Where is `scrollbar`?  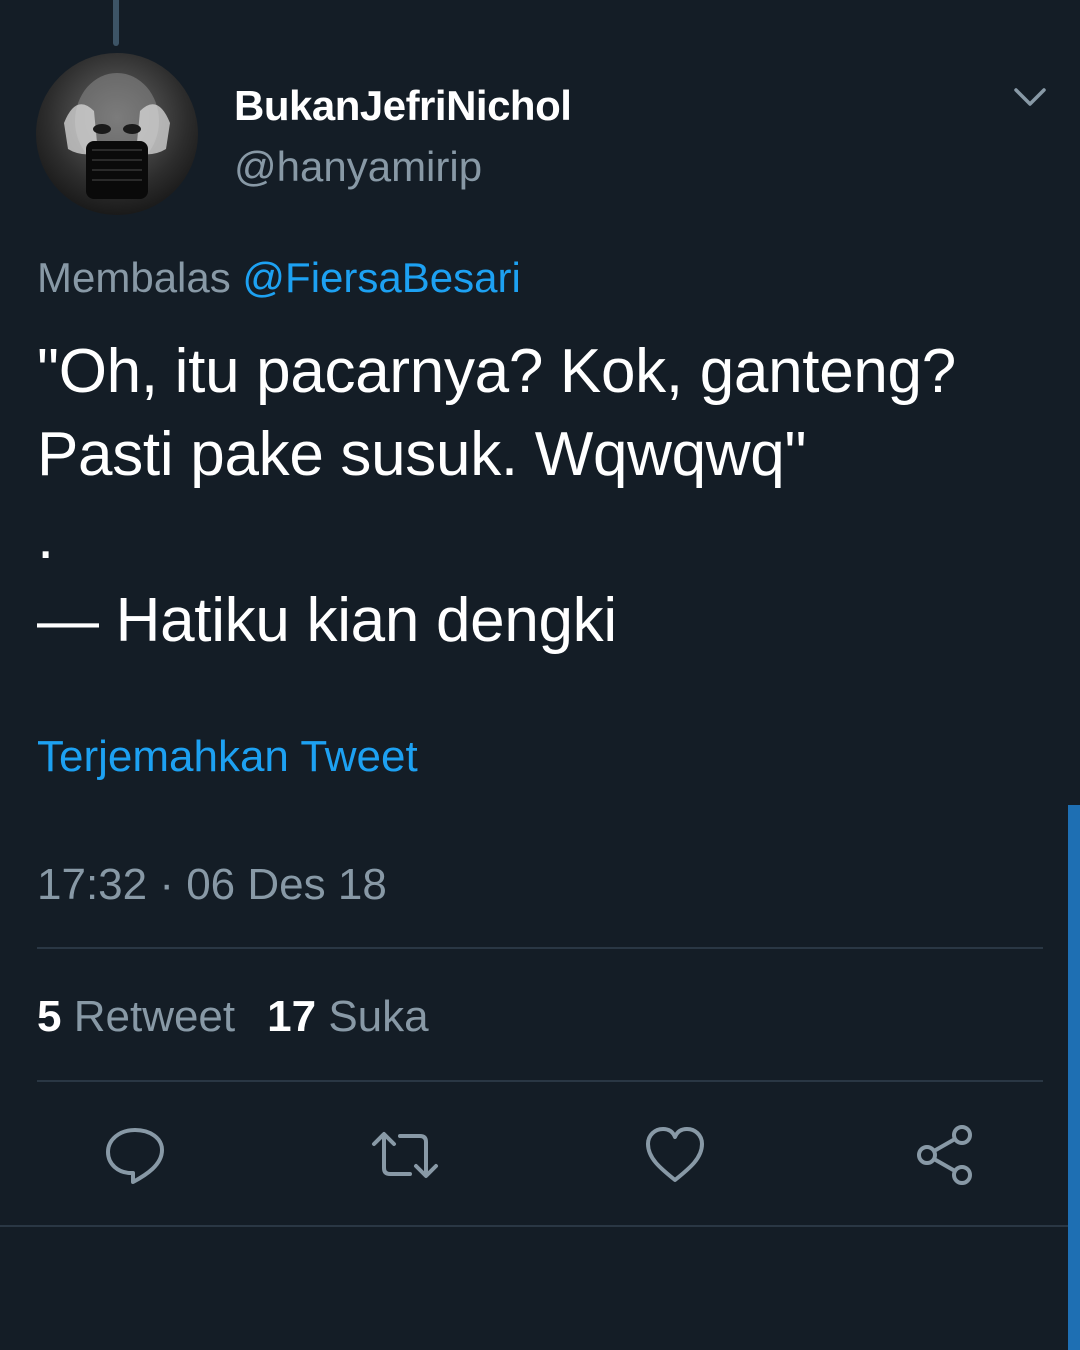 scrollbar is located at coordinates (1074, 1077).